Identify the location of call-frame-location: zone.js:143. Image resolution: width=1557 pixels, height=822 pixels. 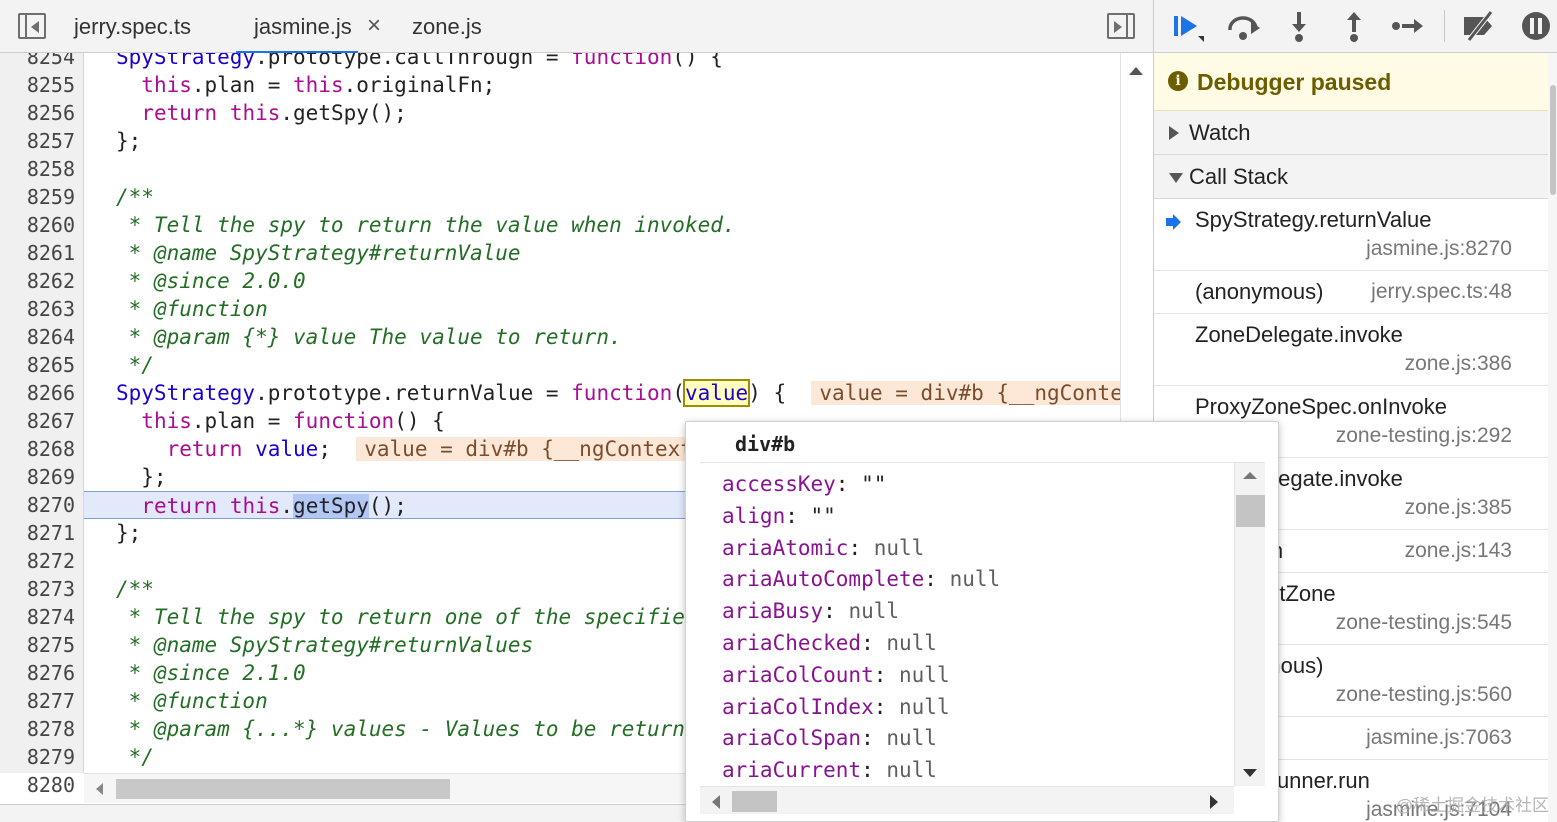
(1458, 551).